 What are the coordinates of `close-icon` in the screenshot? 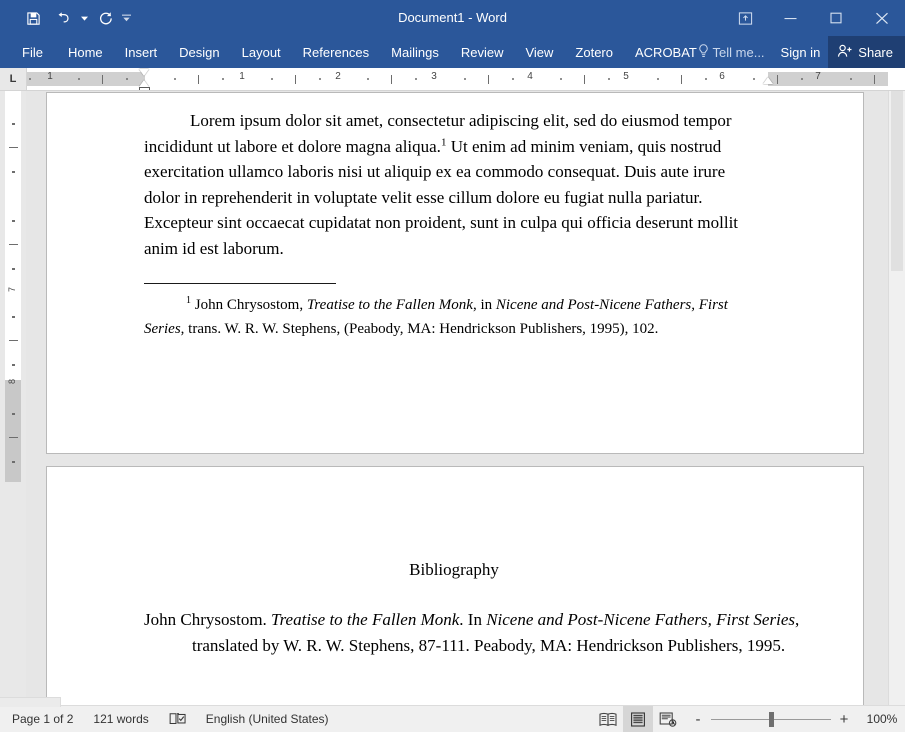 It's located at (882, 18).